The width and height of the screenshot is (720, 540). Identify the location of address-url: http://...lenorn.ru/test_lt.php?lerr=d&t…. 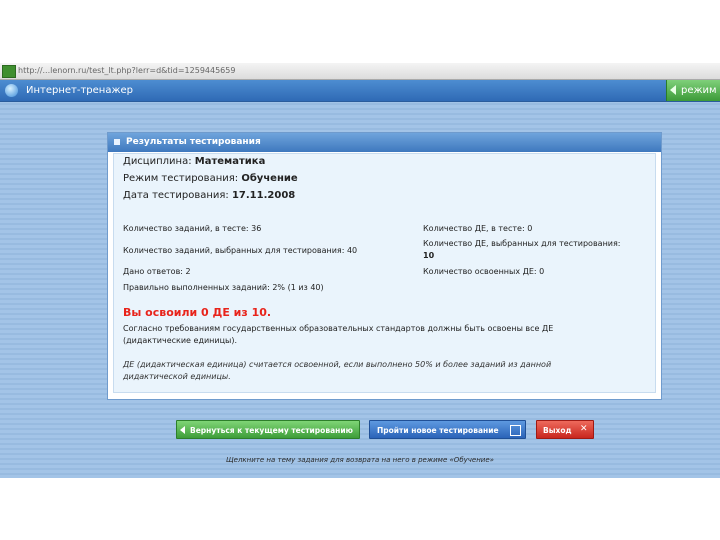
(127, 70).